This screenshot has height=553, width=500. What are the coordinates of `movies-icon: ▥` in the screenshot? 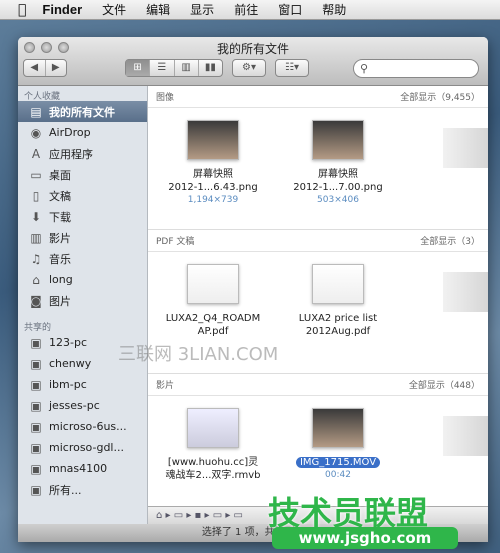 It's located at (36, 237).